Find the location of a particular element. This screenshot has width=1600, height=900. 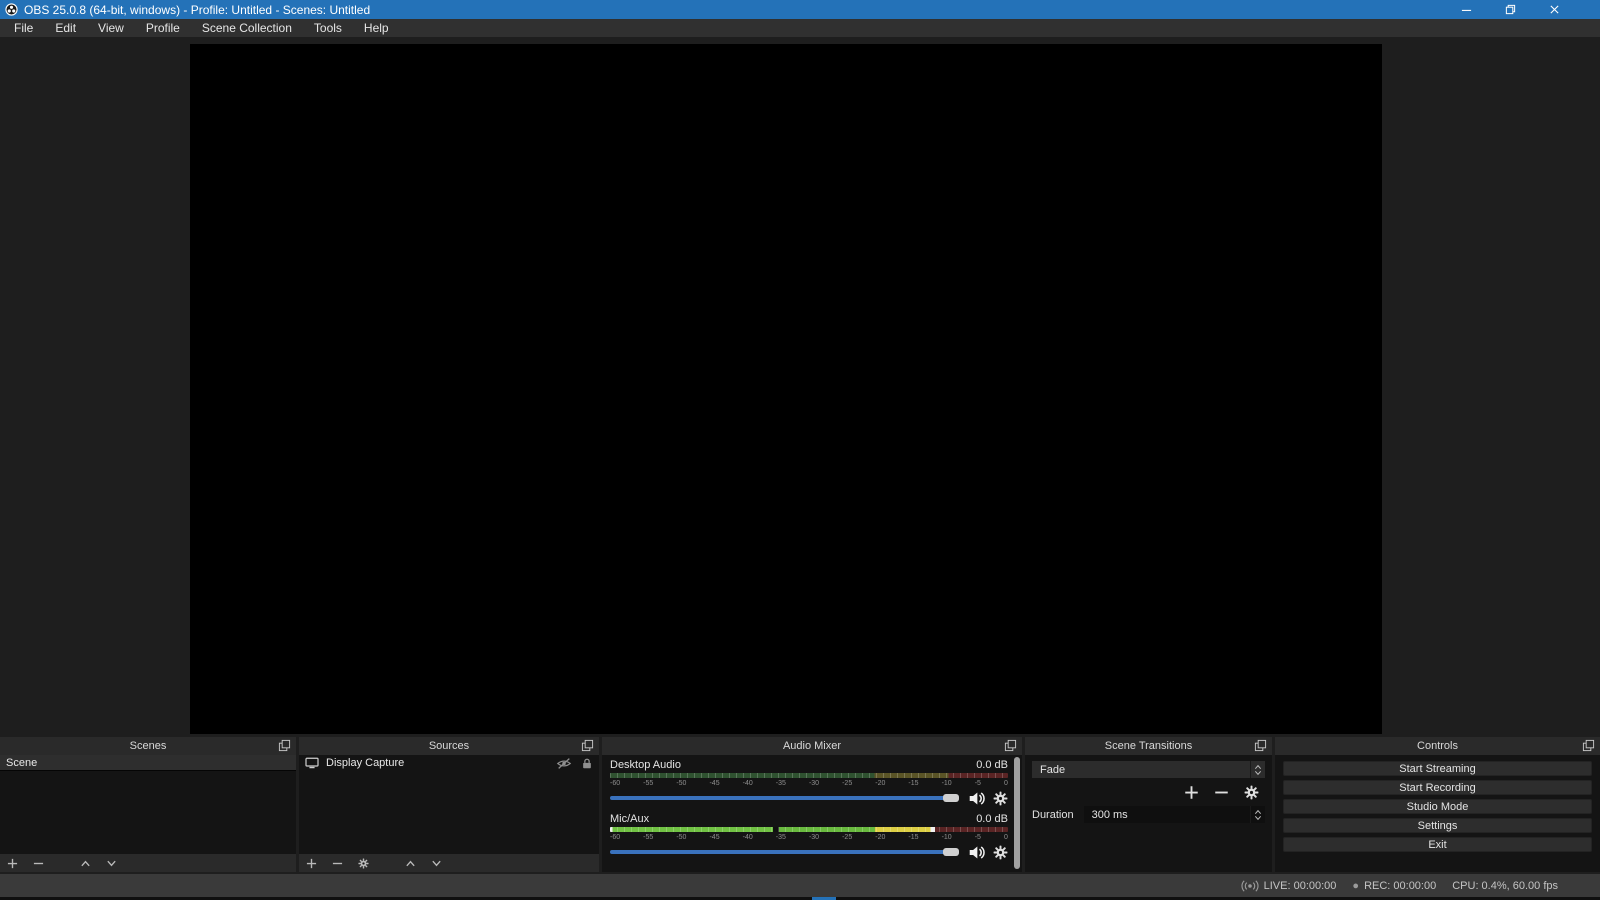

audio-mixer-scrollbar is located at coordinates (1017, 813).